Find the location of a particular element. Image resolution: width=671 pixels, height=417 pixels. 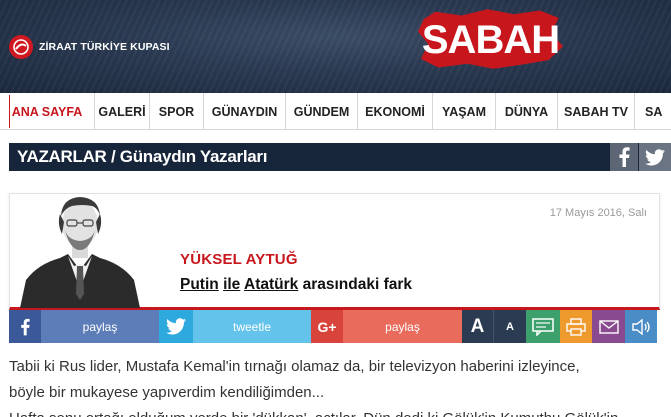

nav-item-gundem: GÜNDEM is located at coordinates (321, 111).